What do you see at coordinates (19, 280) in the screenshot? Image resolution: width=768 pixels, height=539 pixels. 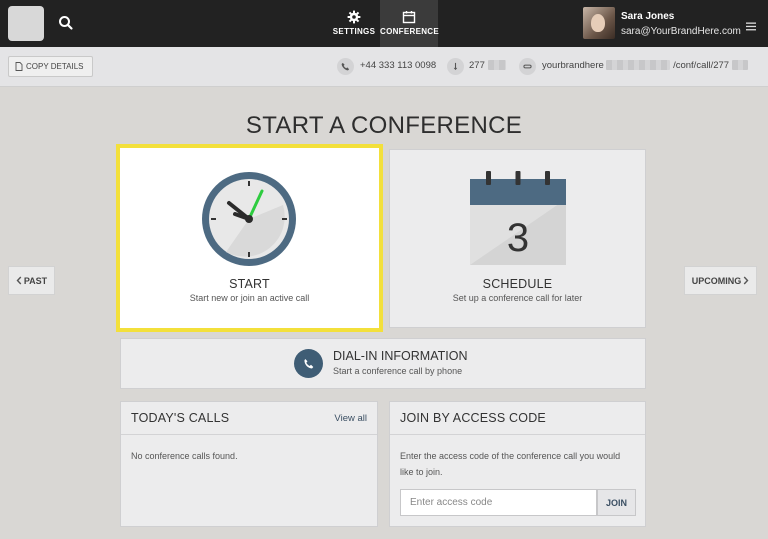 I see `chevron-left-icon` at bounding box center [19, 280].